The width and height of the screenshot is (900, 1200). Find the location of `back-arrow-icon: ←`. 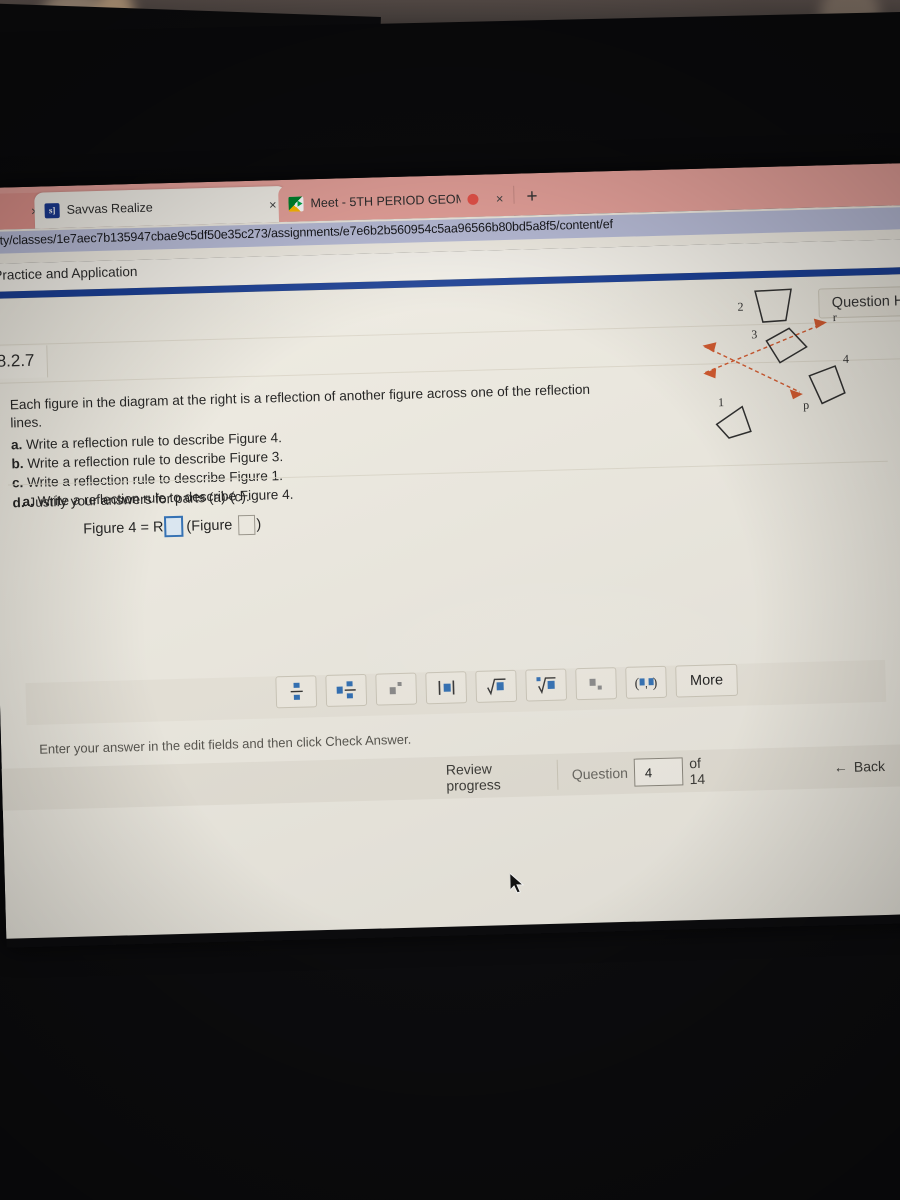

back-arrow-icon: ← is located at coordinates (841, 767).